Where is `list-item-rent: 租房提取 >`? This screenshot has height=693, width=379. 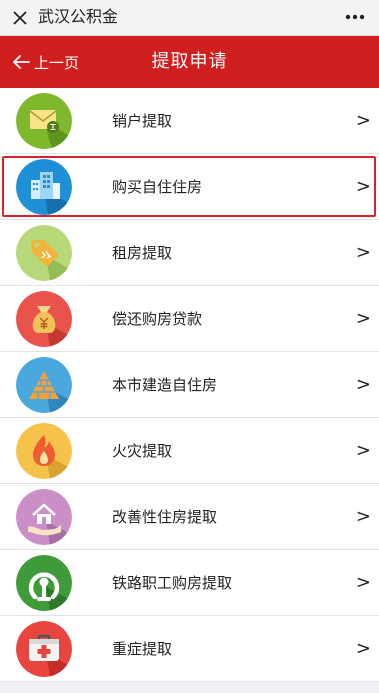 list-item-rent: 租房提取 > is located at coordinates (189, 253).